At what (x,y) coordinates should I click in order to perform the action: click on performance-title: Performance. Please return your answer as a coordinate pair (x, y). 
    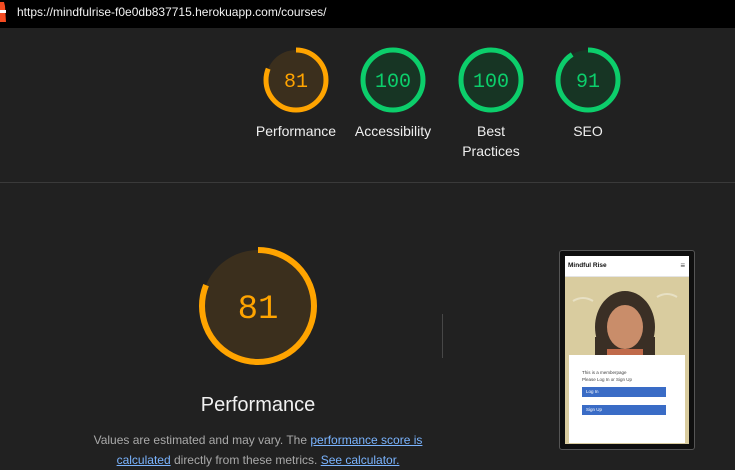
    Looking at the image, I should click on (258, 405).